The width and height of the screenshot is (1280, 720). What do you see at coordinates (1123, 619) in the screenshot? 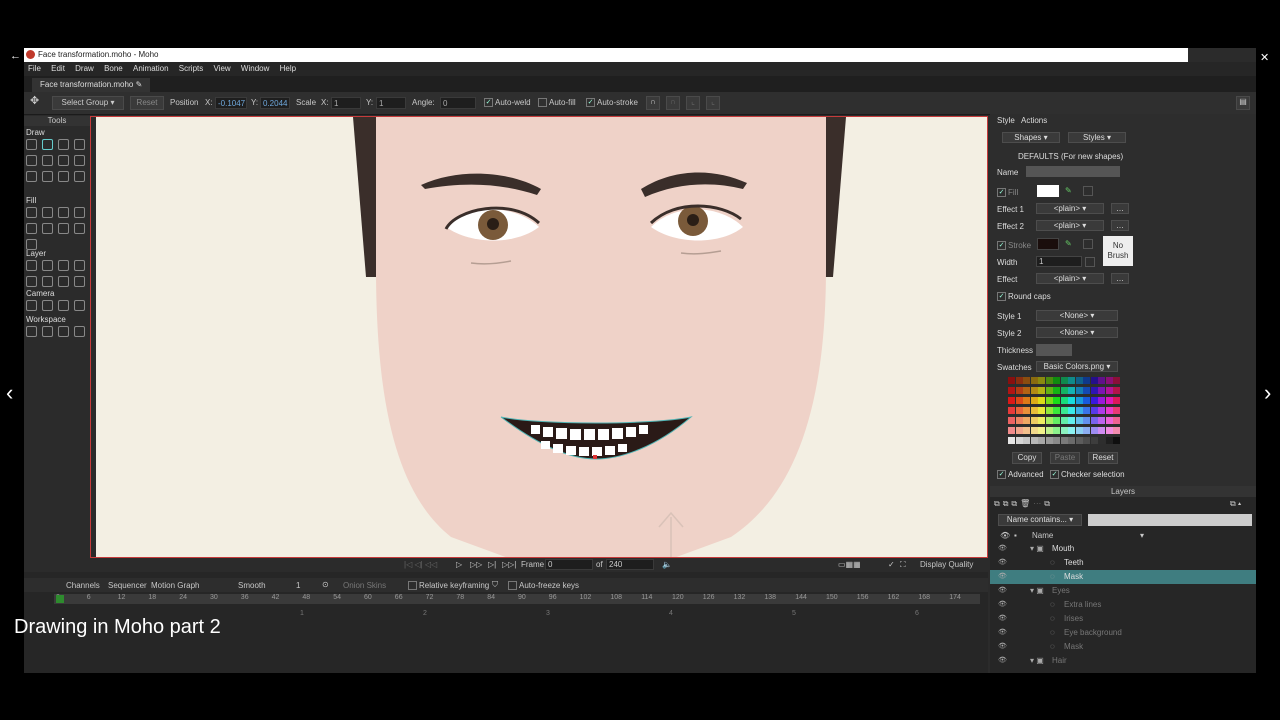
I see `layer-row: 👁 ◌ Irises` at bounding box center [1123, 619].